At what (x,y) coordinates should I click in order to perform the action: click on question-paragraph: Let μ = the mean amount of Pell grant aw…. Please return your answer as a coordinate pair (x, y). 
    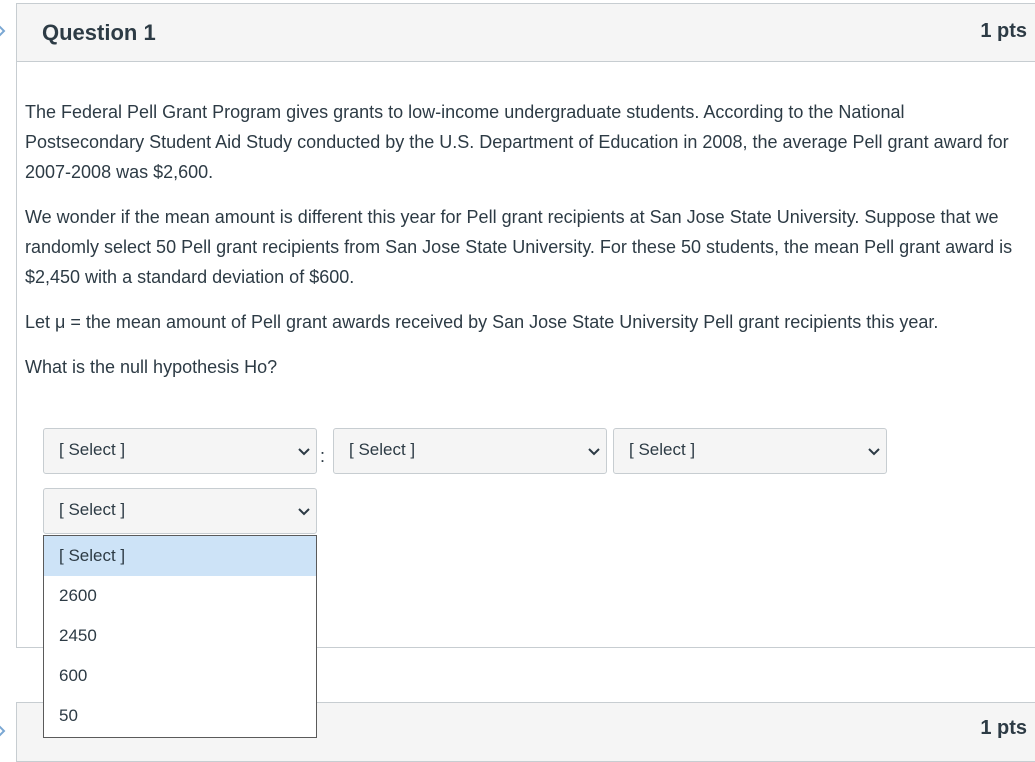
    Looking at the image, I should click on (482, 322).